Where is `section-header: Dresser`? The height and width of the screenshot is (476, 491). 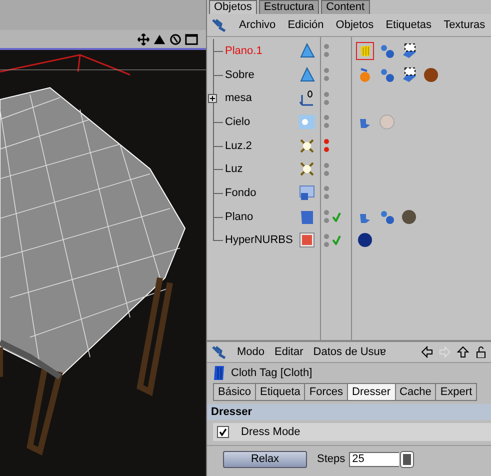 section-header: Dresser is located at coordinates (349, 412).